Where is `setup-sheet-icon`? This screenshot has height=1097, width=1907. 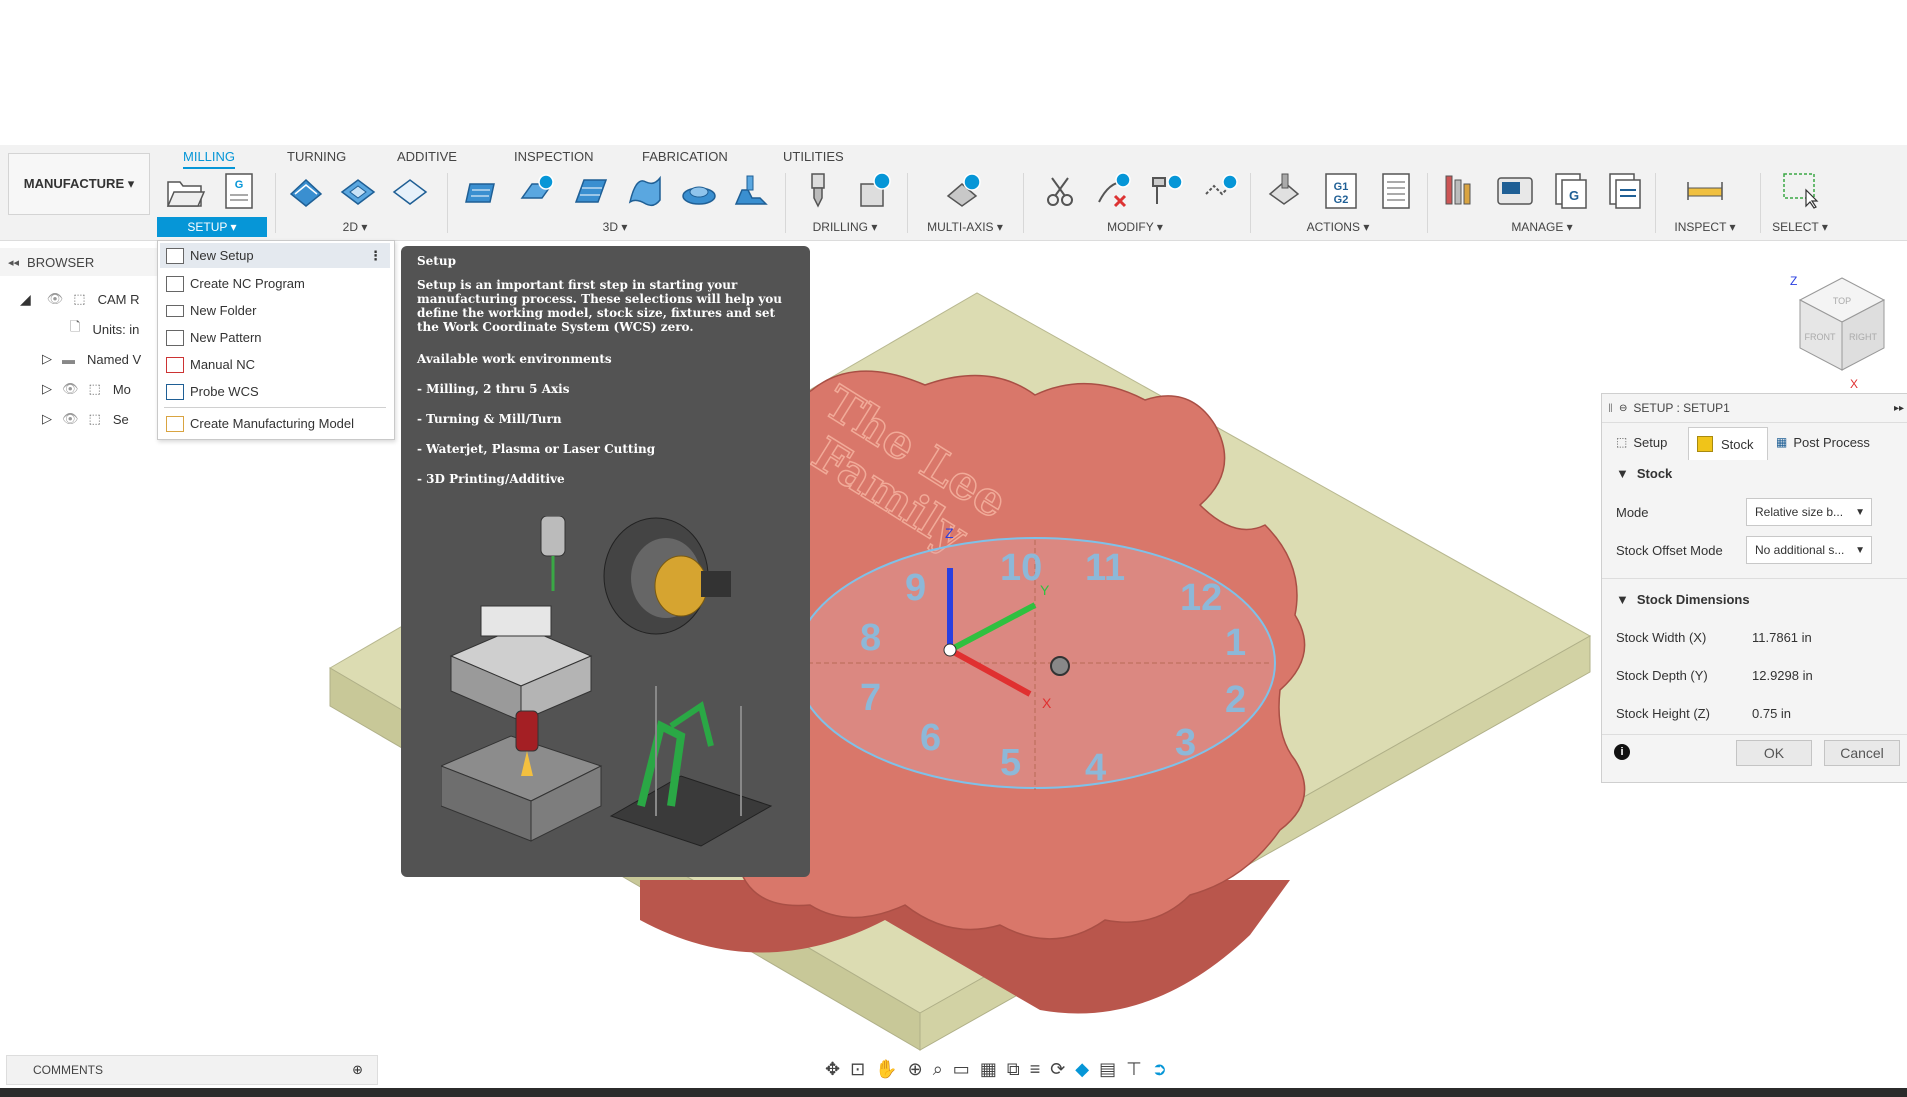
setup-sheet-icon is located at coordinates (1396, 191).